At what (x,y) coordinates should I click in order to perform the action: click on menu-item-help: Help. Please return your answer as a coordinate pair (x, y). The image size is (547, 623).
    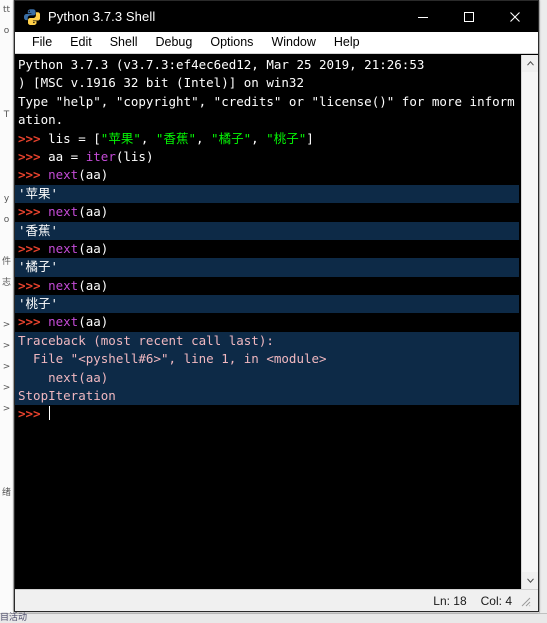
    Looking at the image, I should click on (347, 42).